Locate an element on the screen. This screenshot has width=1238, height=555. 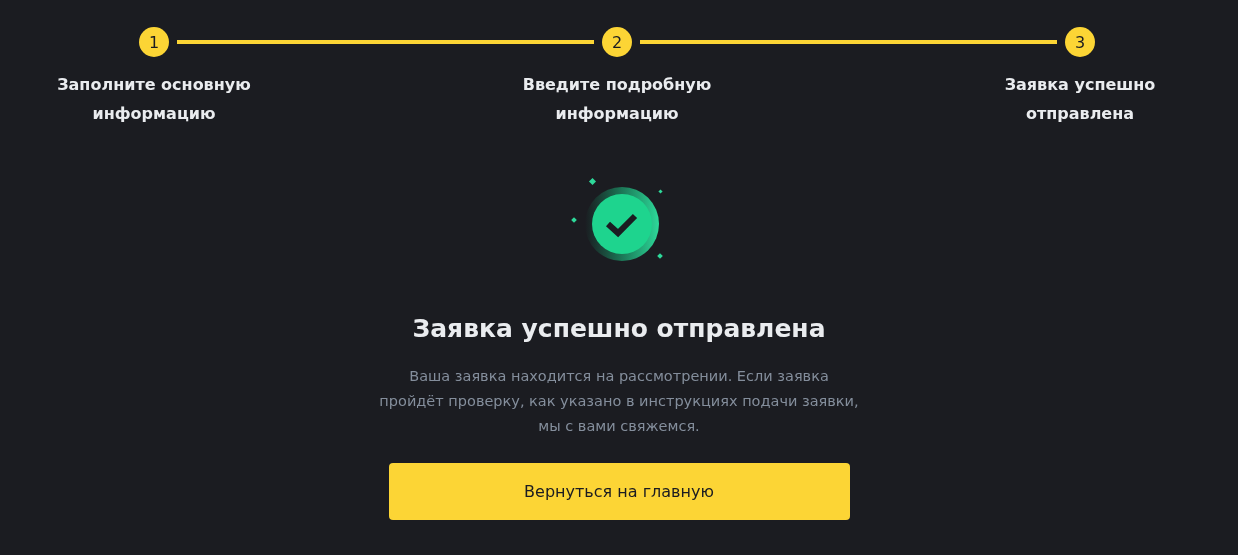
step-number: 2 is located at coordinates (617, 42).